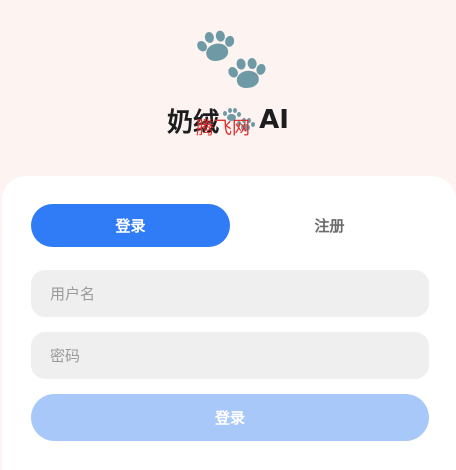  What do you see at coordinates (274, 120) in the screenshot?
I see `app-title-suffix: AI` at bounding box center [274, 120].